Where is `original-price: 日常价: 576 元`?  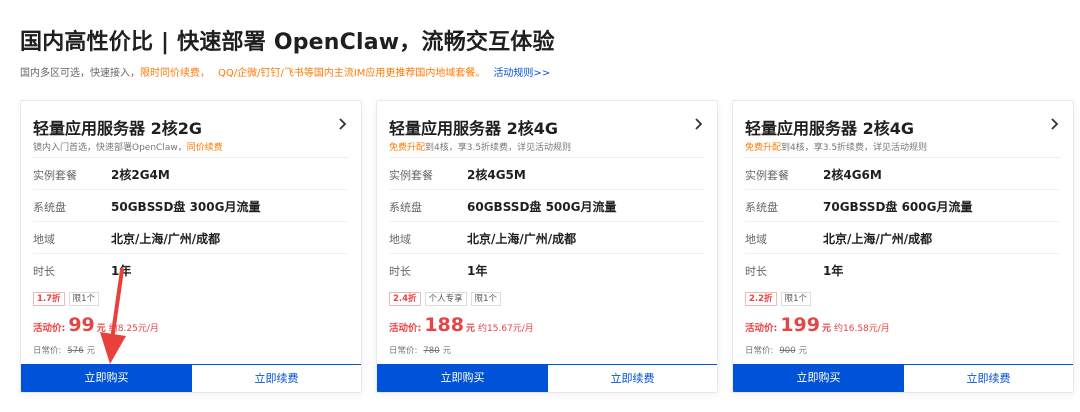 original-price: 日常价: 576 元 is located at coordinates (64, 351).